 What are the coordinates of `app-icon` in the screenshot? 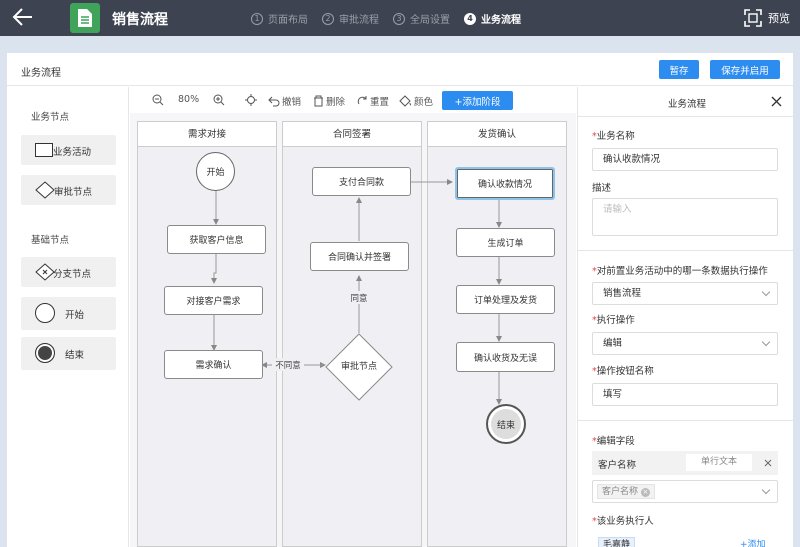 It's located at (85, 18).